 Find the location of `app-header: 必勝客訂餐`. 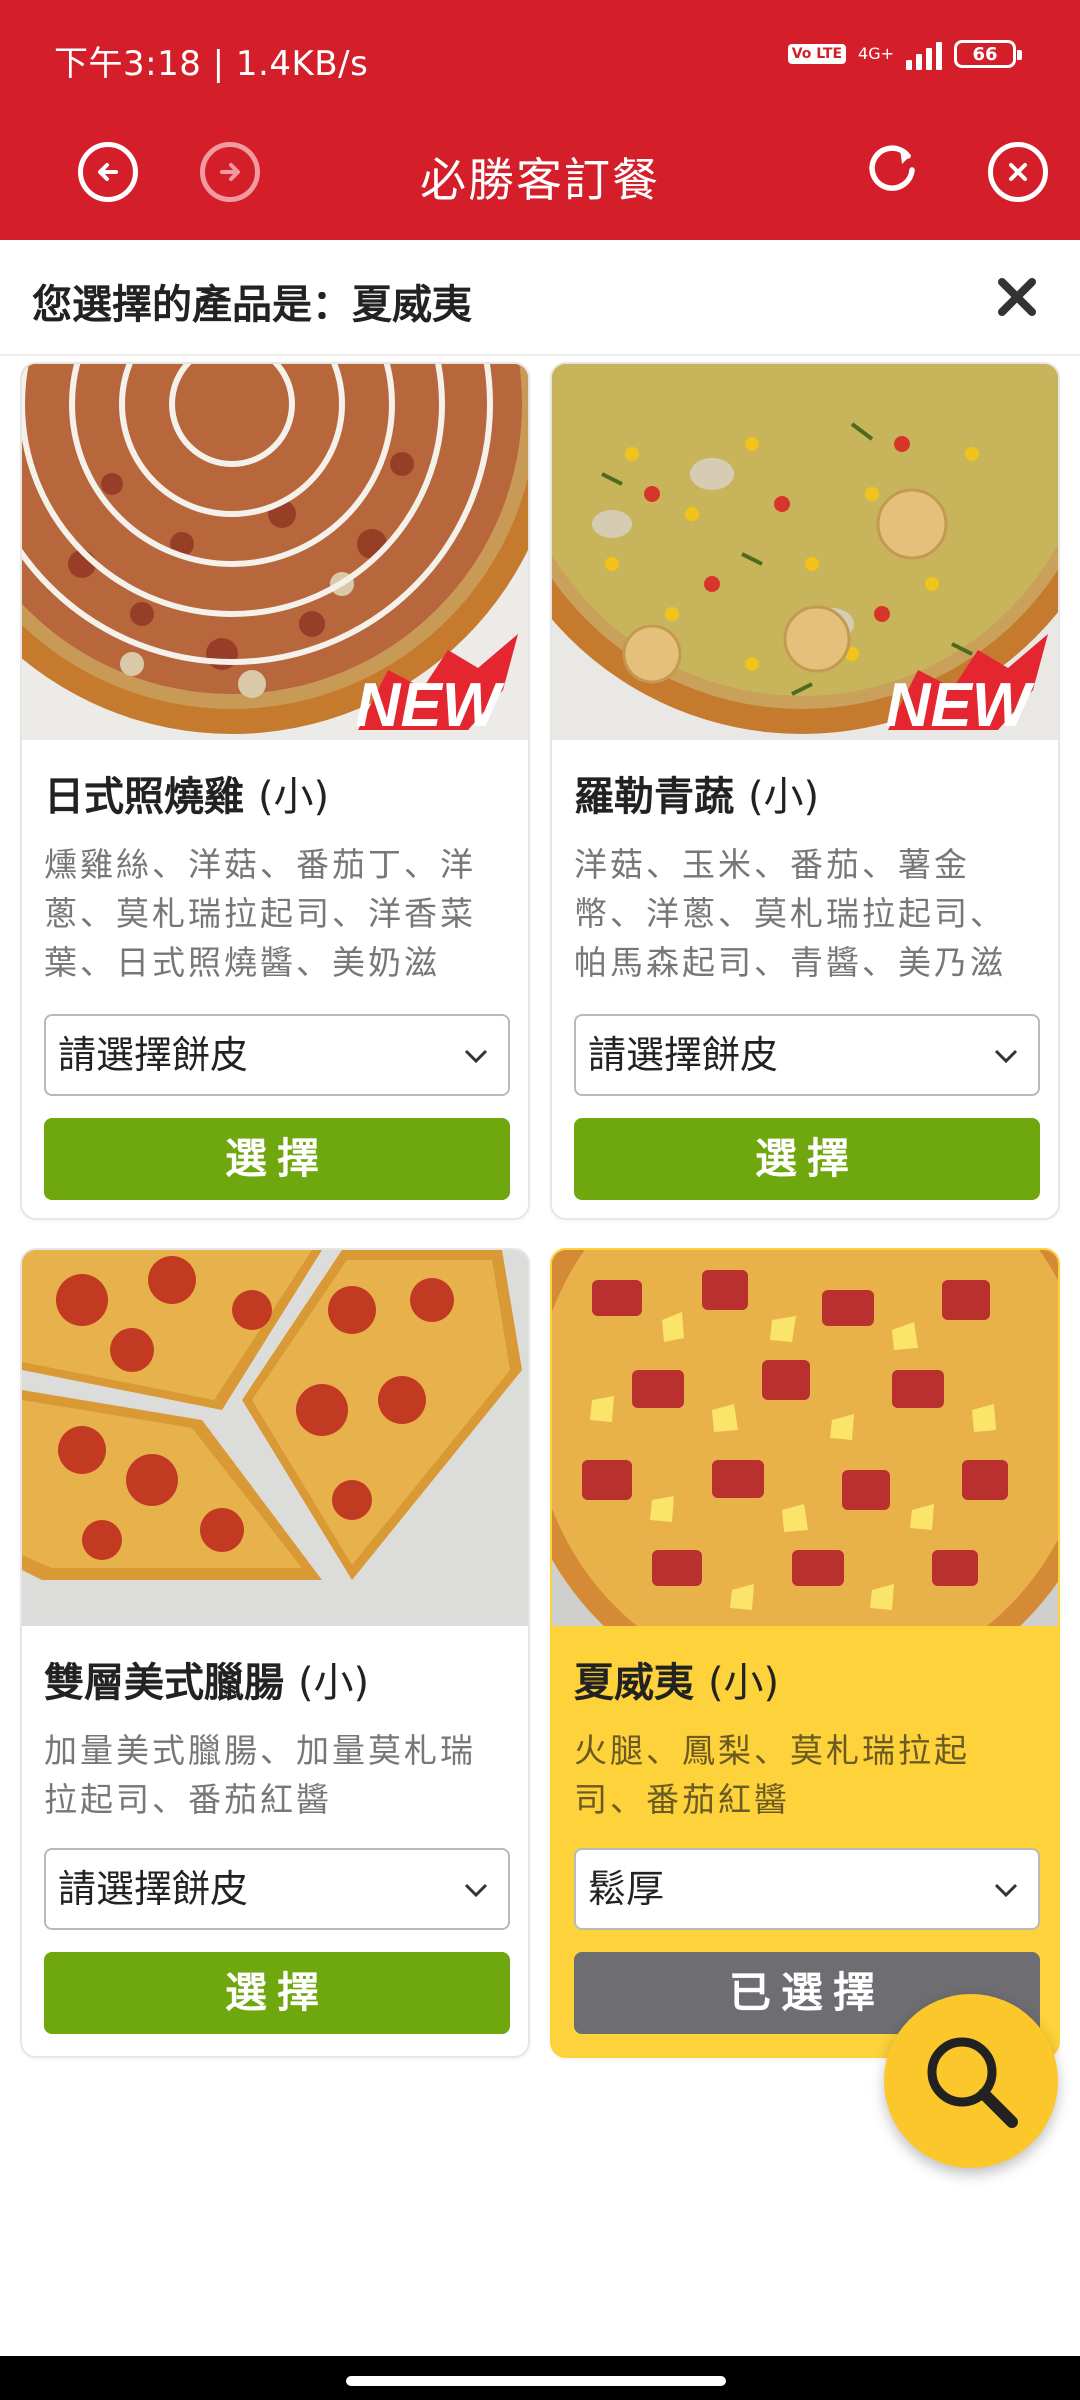

app-header: 必勝客訂餐 is located at coordinates (540, 179).